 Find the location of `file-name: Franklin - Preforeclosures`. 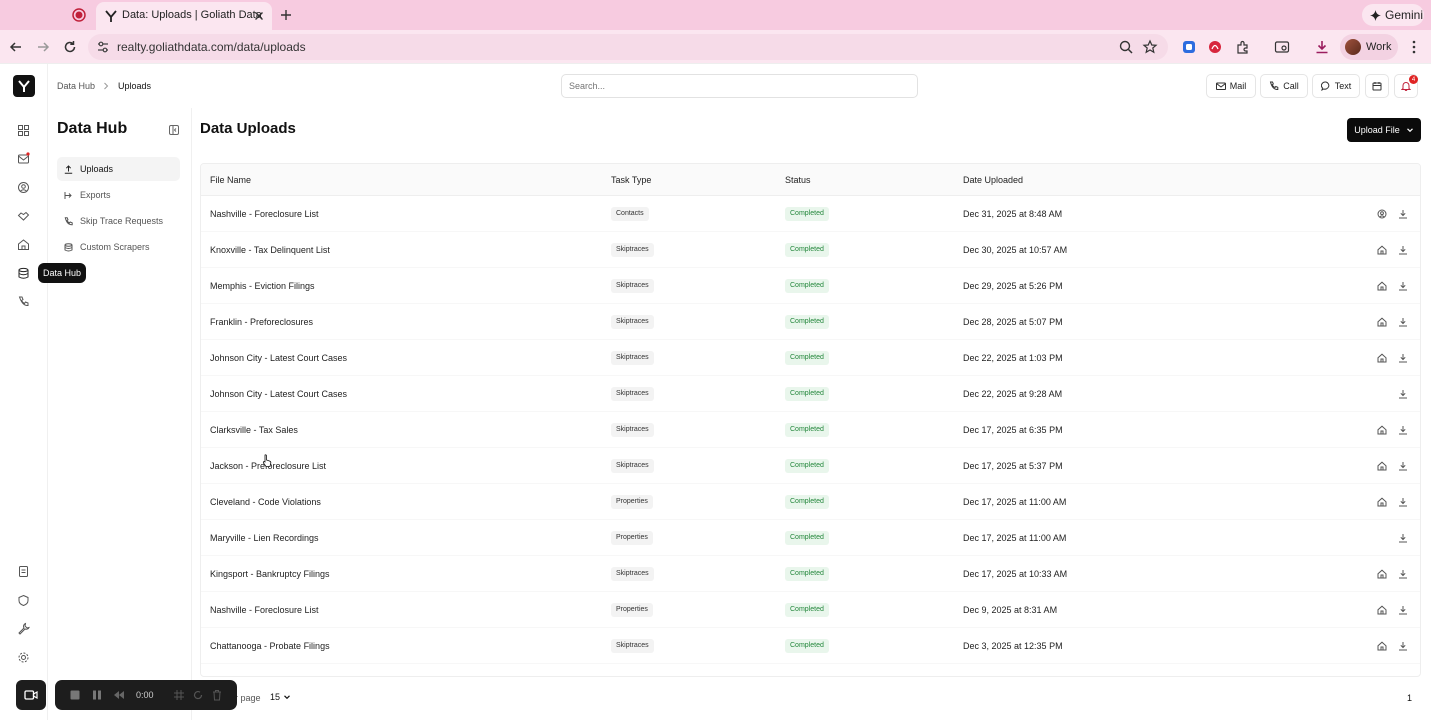

file-name: Franklin - Preforeclosures is located at coordinates (261, 322).